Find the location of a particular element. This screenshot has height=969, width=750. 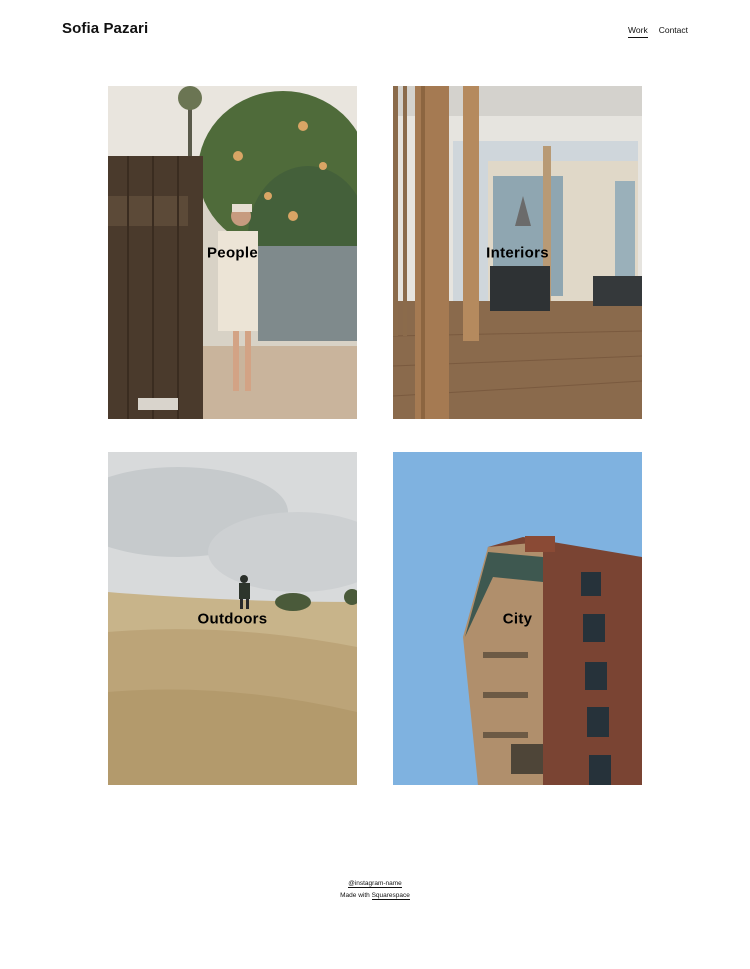

site-title: Sofia Pazari is located at coordinates (105, 28).